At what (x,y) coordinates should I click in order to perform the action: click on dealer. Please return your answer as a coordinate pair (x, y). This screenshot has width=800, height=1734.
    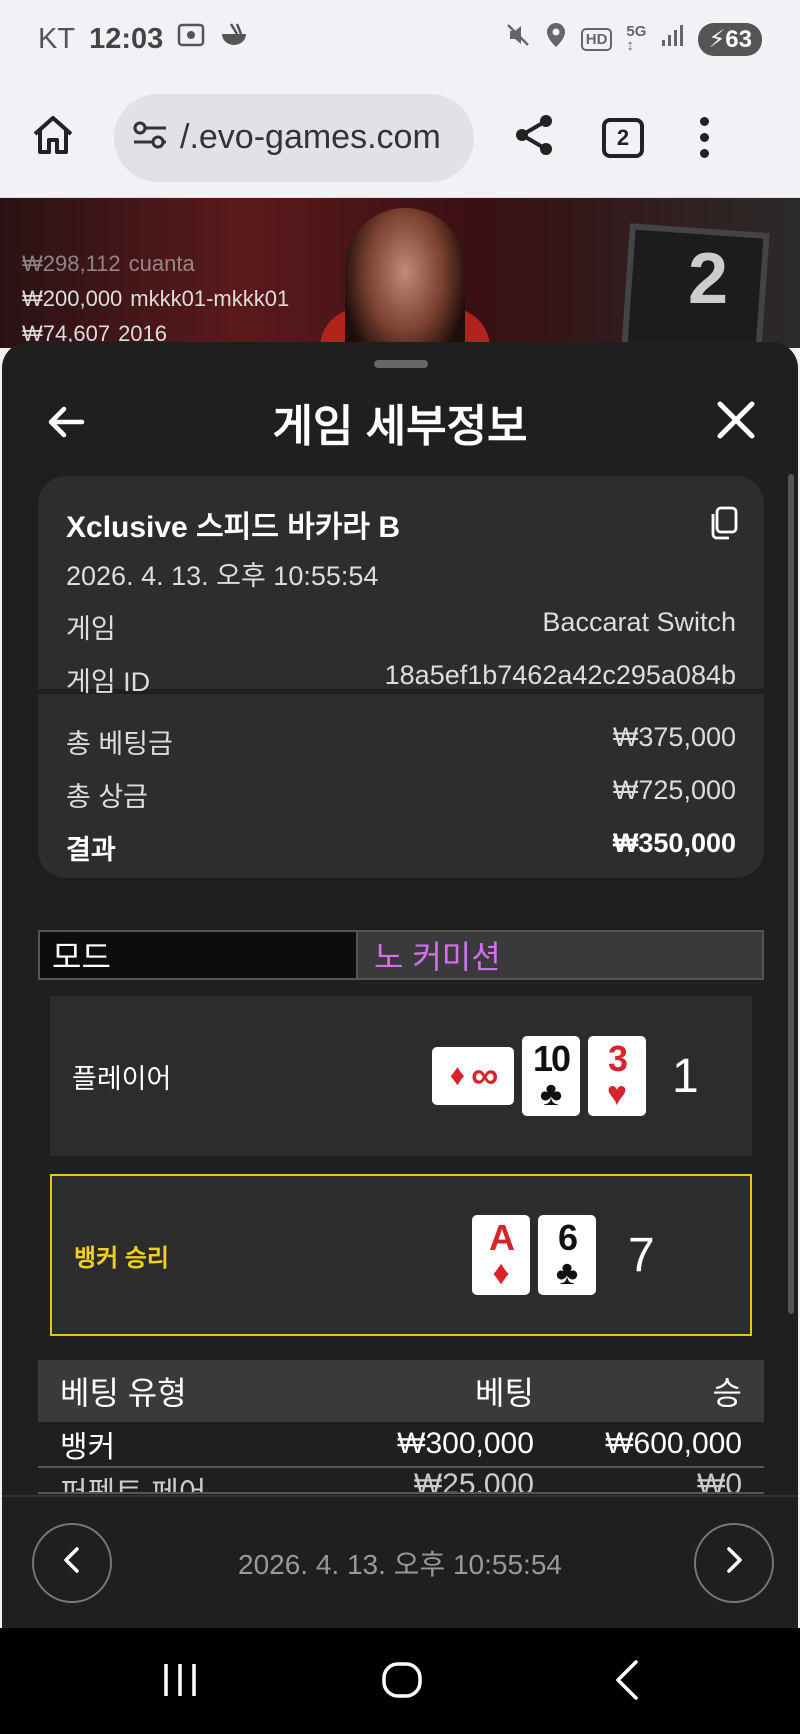
    Looking at the image, I should click on (405, 278).